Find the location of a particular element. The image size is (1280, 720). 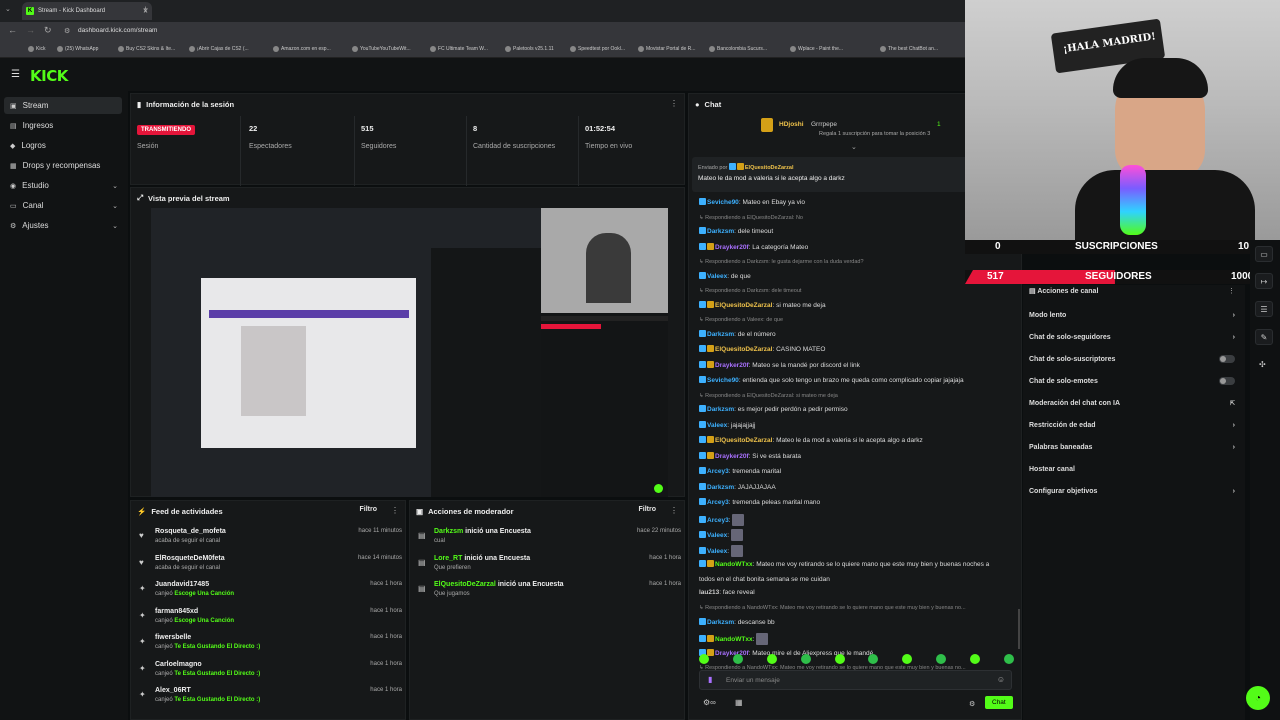

new-tab-icon: + is located at coordinates (145, 9).